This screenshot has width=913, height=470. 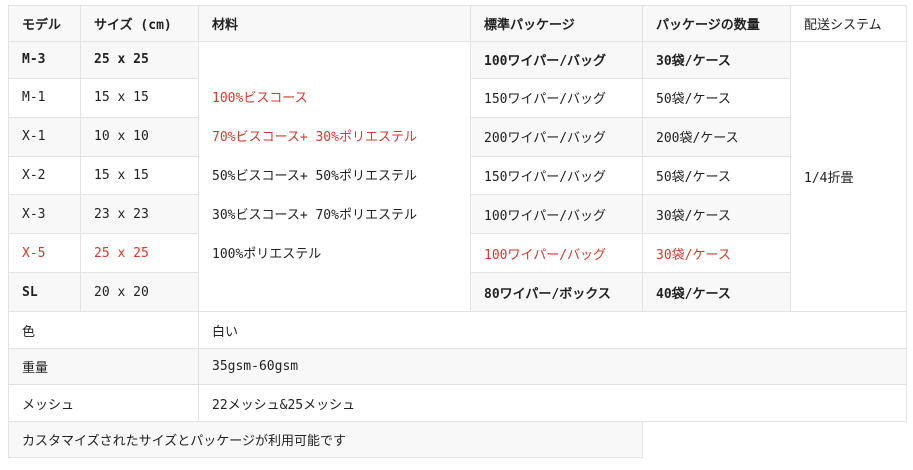 What do you see at coordinates (103, 403) in the screenshot?
I see `attribute-label: メッシュ` at bounding box center [103, 403].